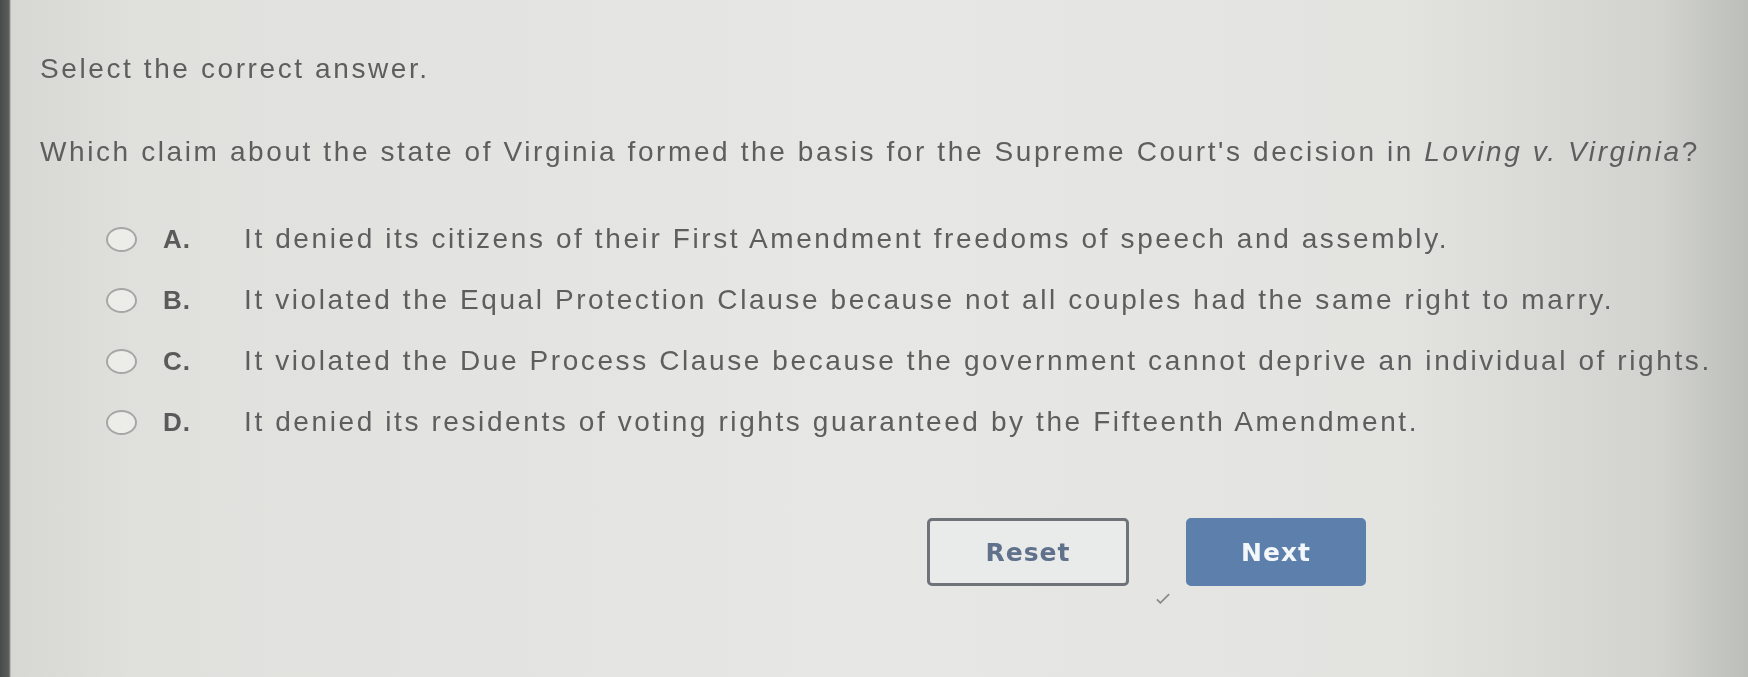  Describe the element at coordinates (1028, 552) in the screenshot. I see `reset-button: Reset` at that location.